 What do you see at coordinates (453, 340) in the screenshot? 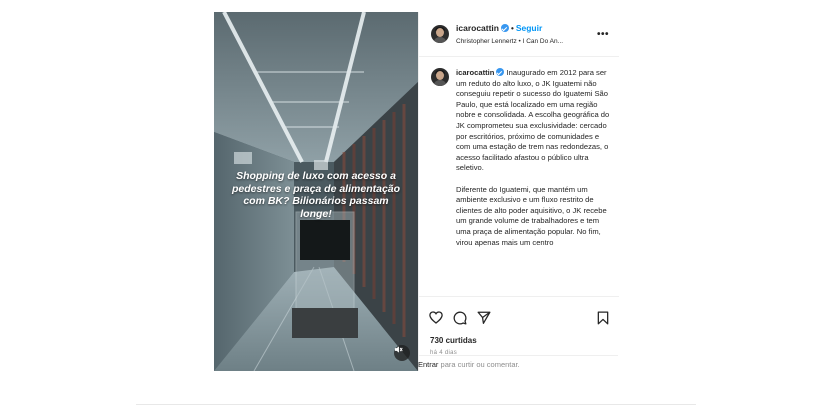
I see `likes-count: 730 curtidas` at bounding box center [453, 340].